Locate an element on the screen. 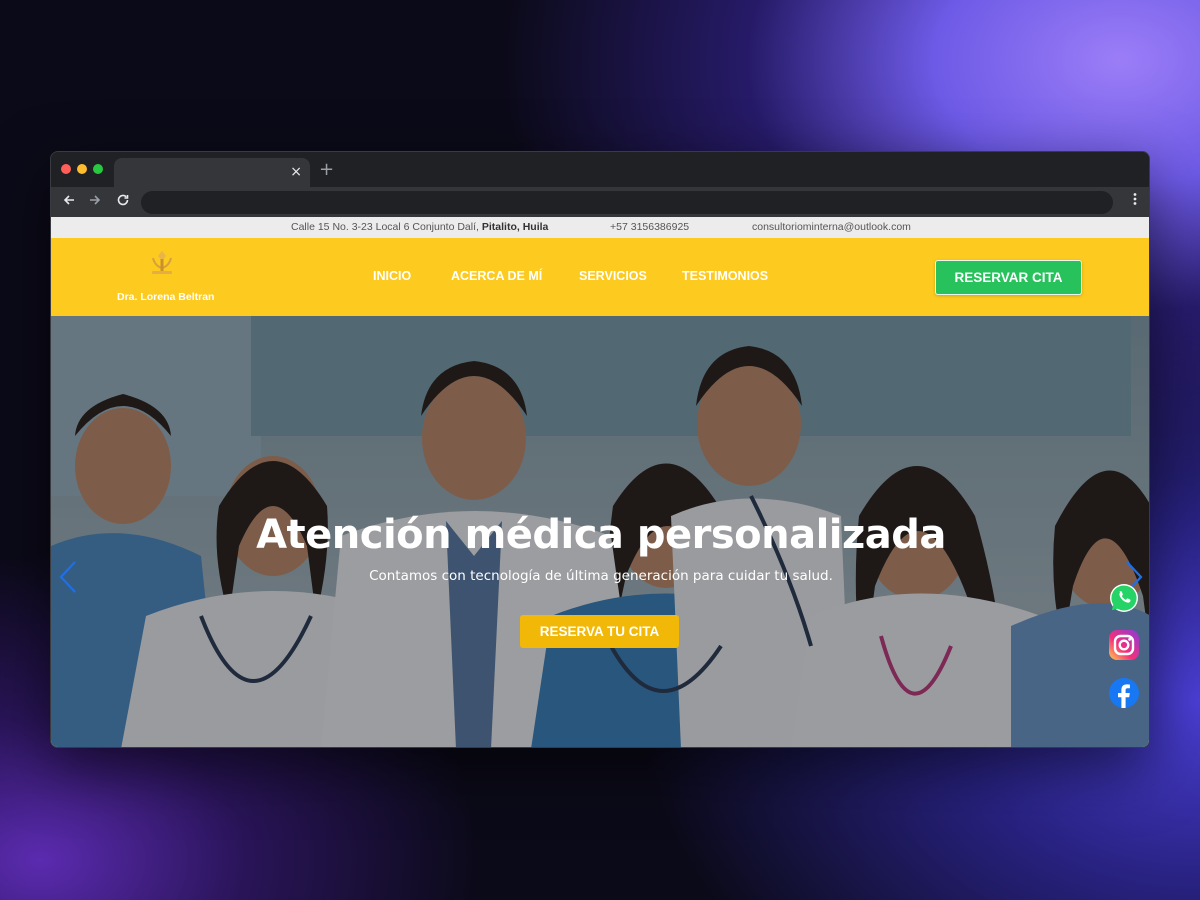  reload-icon is located at coordinates (123, 202).